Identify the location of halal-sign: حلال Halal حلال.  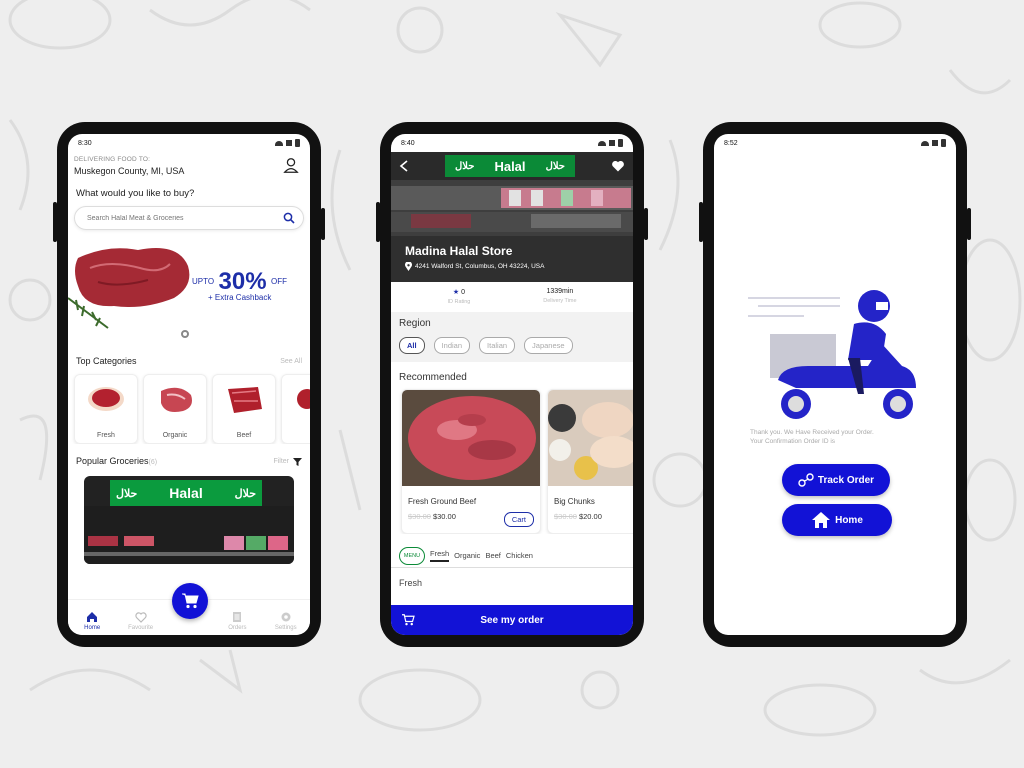
(186, 493).